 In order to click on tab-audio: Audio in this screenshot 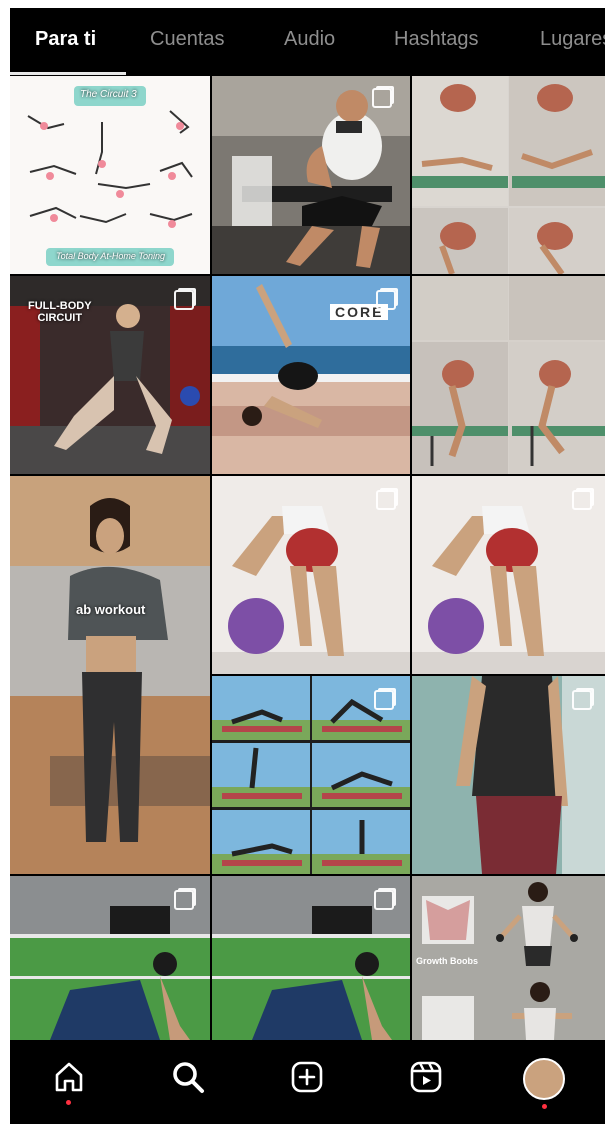, I will do `click(309, 39)`.